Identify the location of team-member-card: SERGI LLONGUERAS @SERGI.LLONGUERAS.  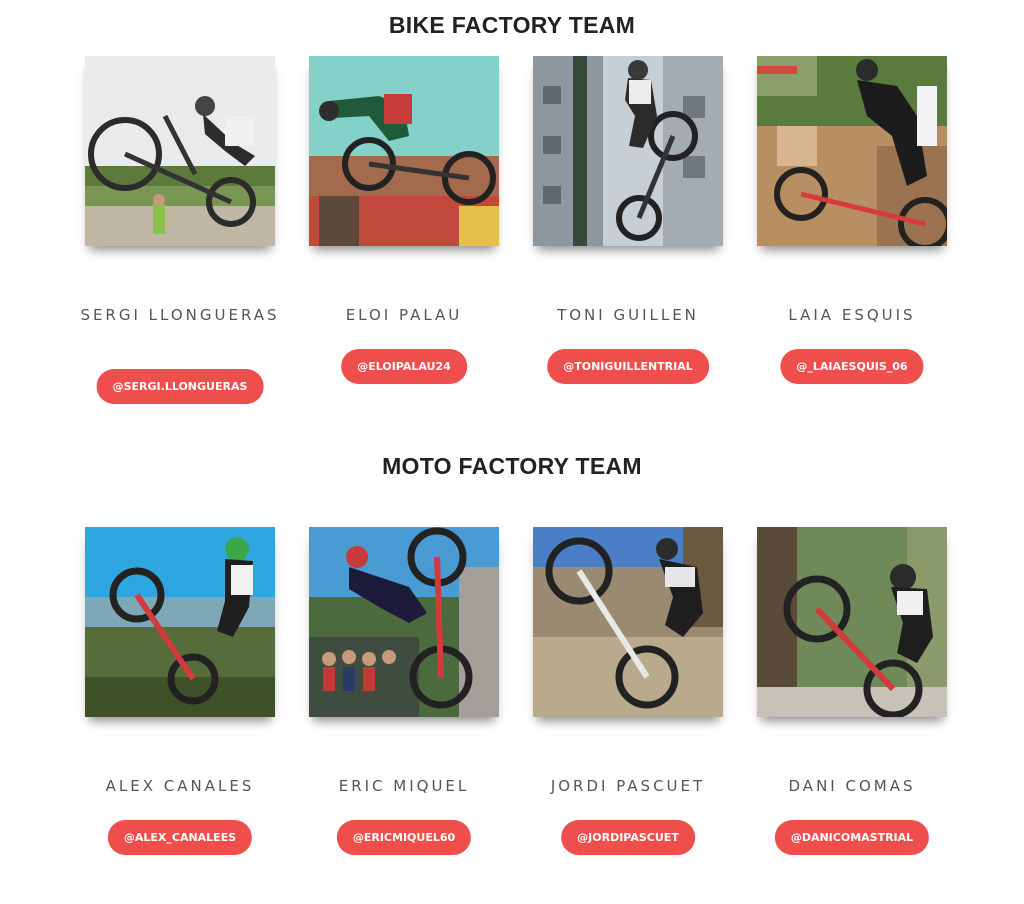
(178, 230).